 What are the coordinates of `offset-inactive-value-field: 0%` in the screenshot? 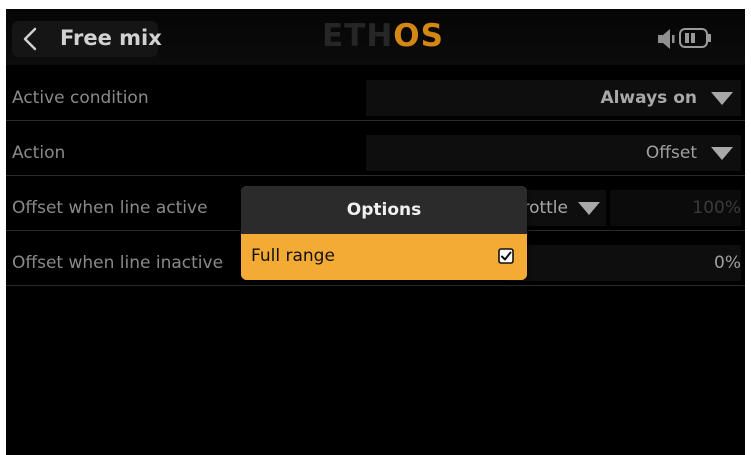 It's located at (623, 263).